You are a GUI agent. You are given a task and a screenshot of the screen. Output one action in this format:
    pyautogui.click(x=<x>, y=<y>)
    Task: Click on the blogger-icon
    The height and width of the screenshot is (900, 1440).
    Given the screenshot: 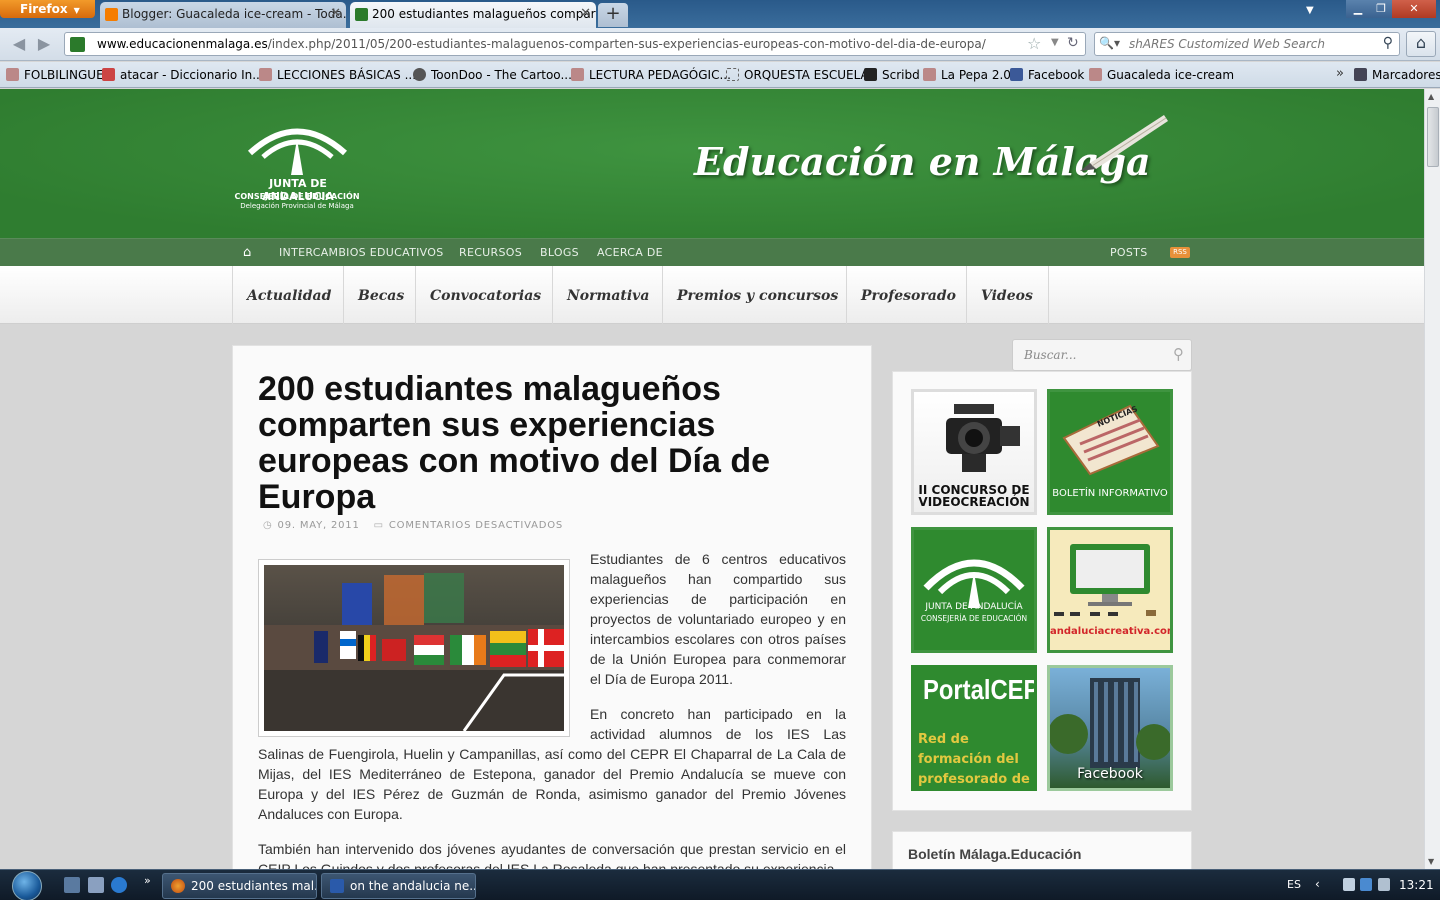 What is the action you would take?
    pyautogui.click(x=111, y=14)
    